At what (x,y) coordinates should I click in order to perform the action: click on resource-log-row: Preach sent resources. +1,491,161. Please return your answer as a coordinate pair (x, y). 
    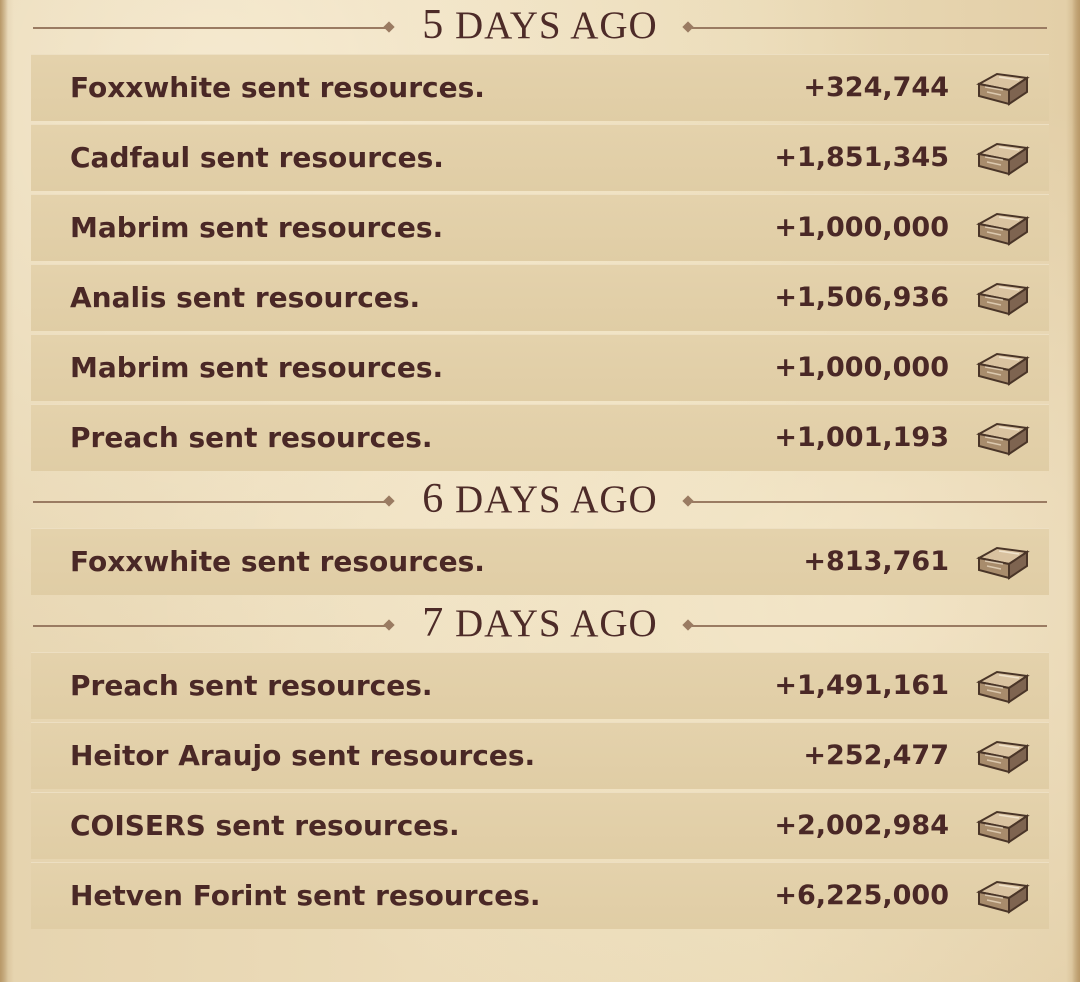
    Looking at the image, I should click on (540, 685).